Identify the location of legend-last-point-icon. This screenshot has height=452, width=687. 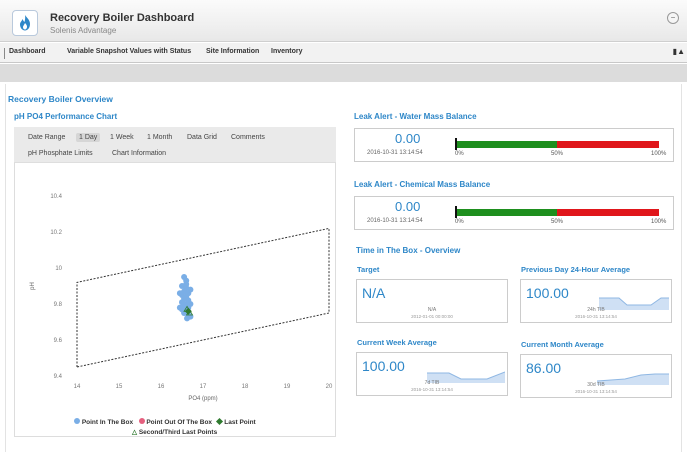
(220, 421).